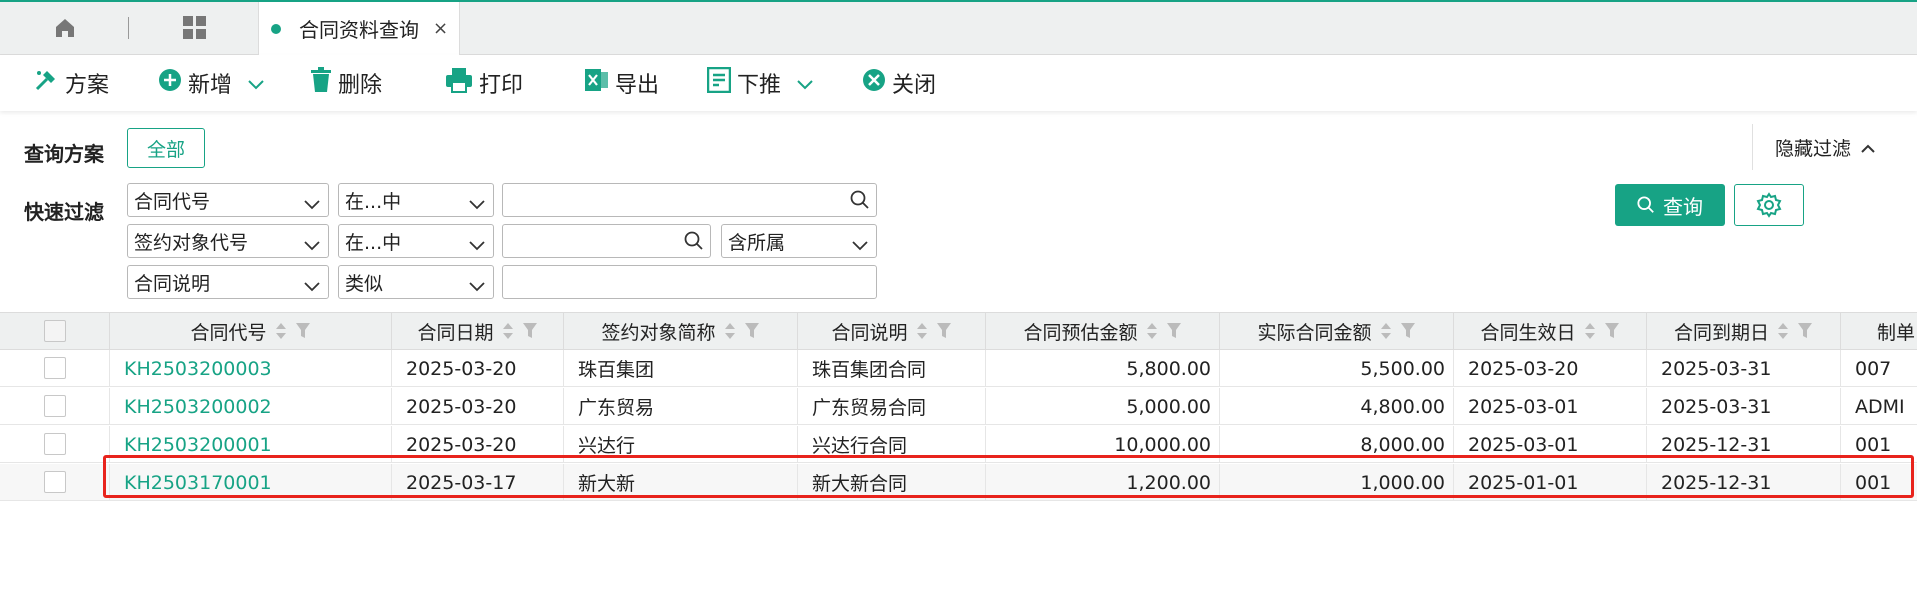  What do you see at coordinates (455, 332) in the screenshot?
I see `column-header-label: 合同日期` at bounding box center [455, 332].